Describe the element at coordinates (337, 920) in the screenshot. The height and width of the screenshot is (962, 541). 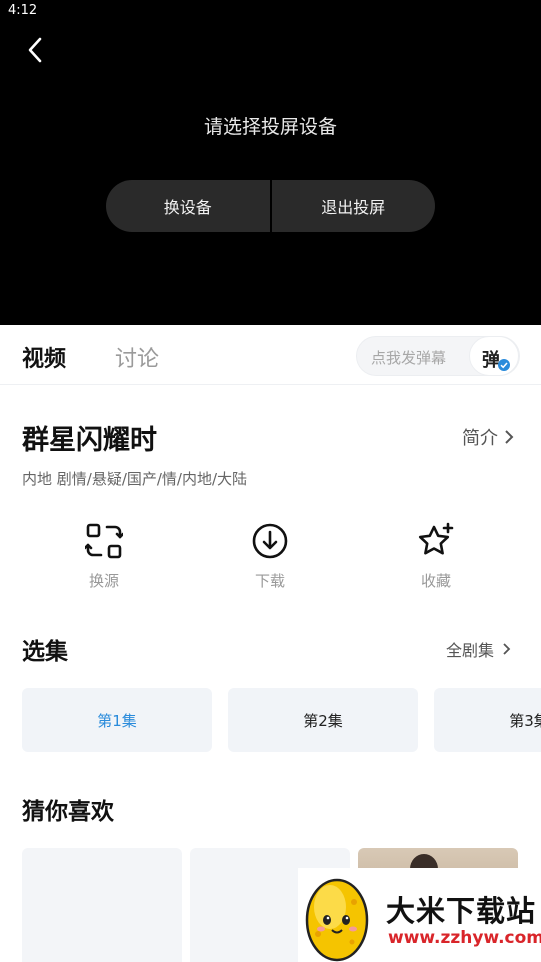
I see `egg-mascot-icon` at that location.